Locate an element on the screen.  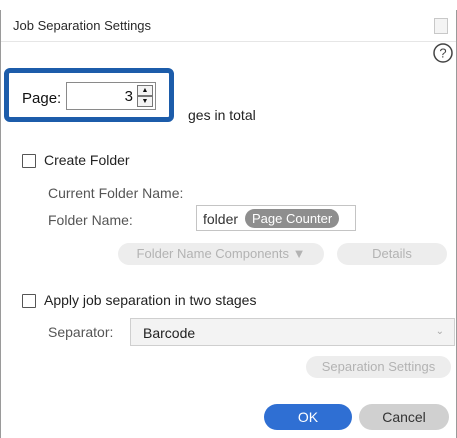
separator-value: Barcode is located at coordinates (169, 333).